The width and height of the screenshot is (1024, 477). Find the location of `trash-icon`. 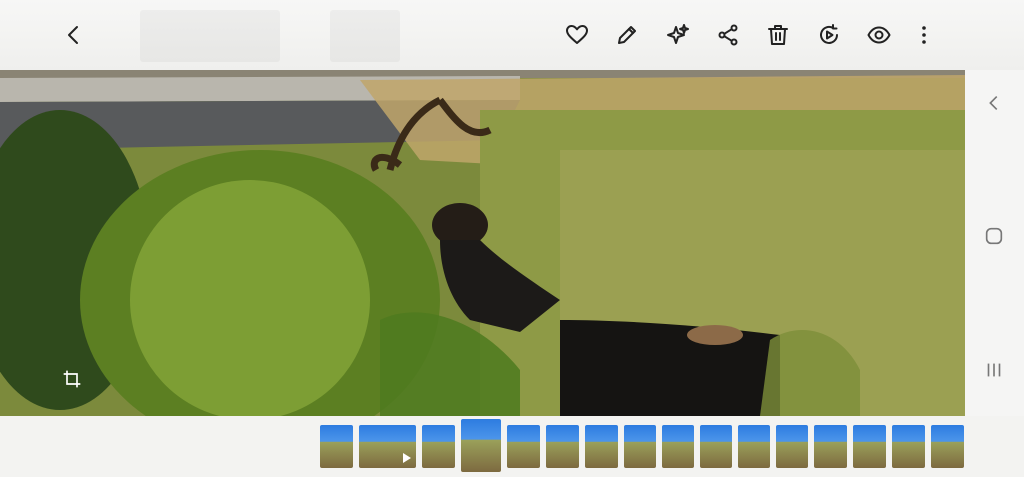

trash-icon is located at coordinates (778, 35).